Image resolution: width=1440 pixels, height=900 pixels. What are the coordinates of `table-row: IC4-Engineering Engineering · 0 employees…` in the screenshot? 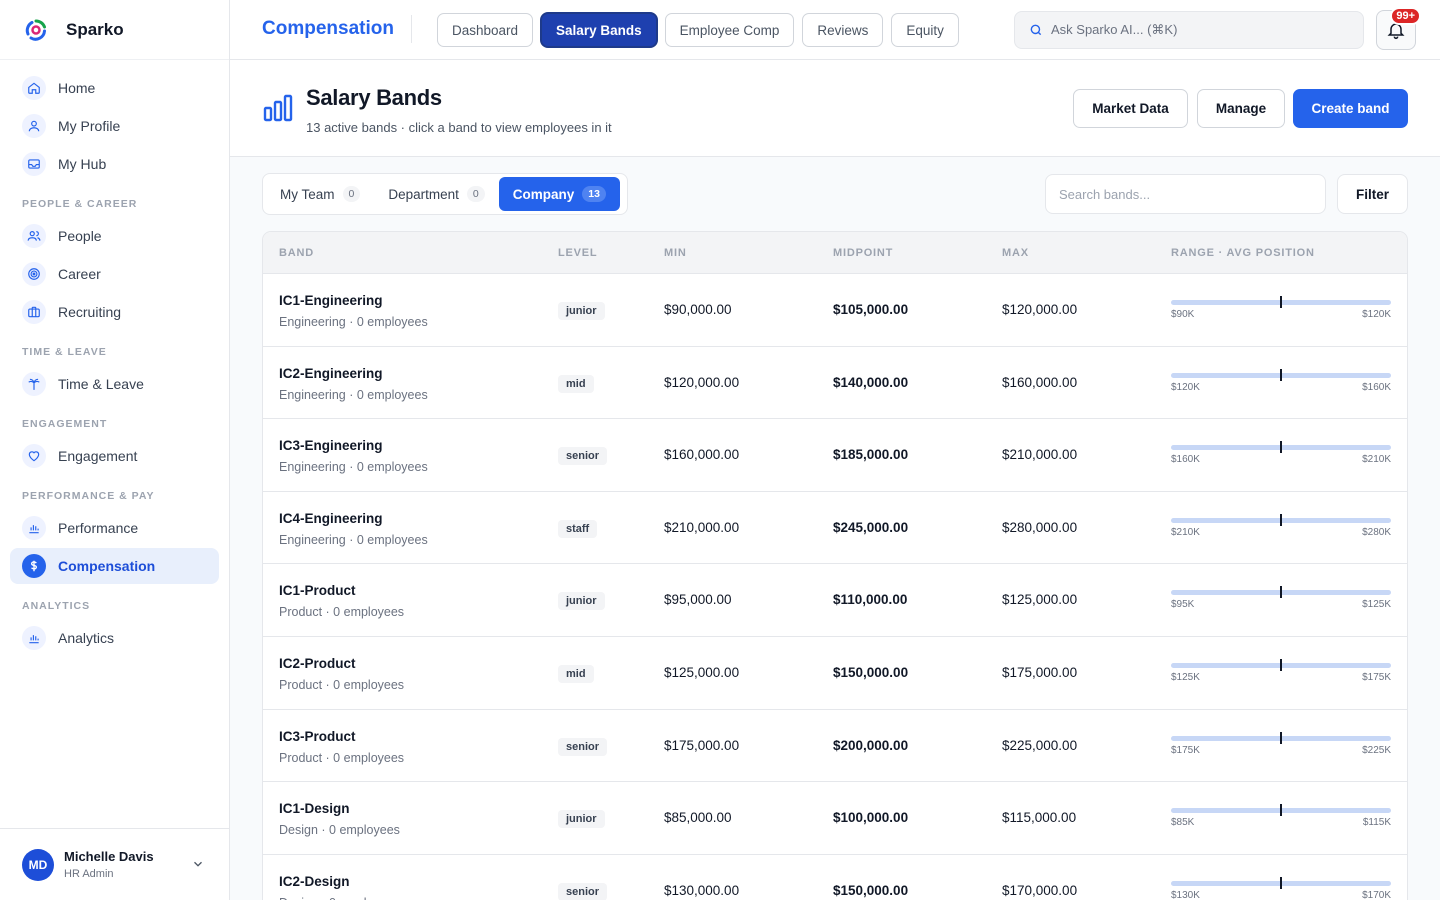 It's located at (835, 528).